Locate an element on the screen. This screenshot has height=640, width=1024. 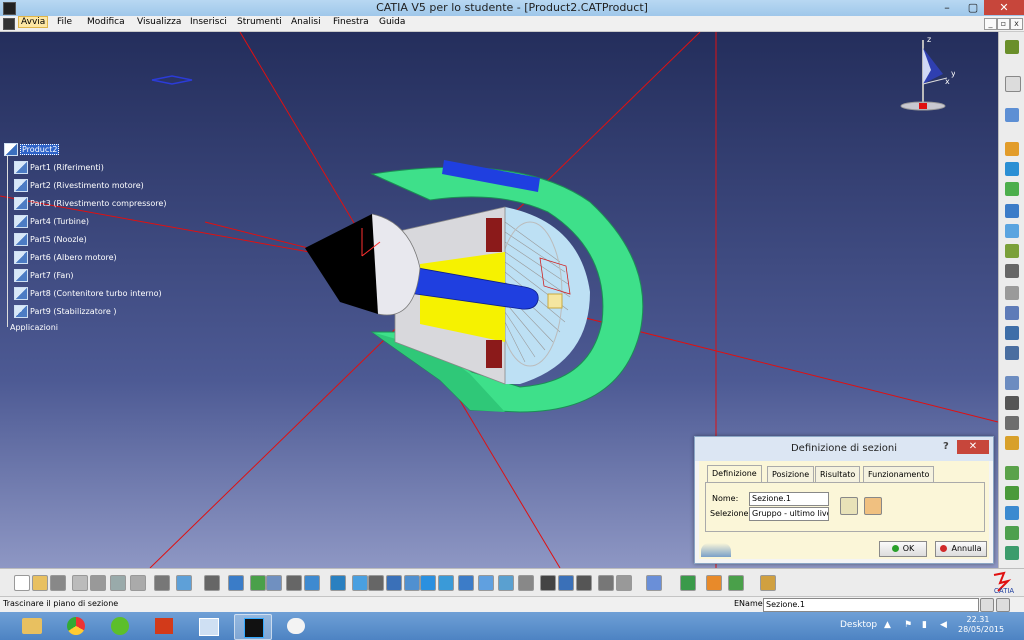
command-options-icon is located at coordinates (1003, 605).